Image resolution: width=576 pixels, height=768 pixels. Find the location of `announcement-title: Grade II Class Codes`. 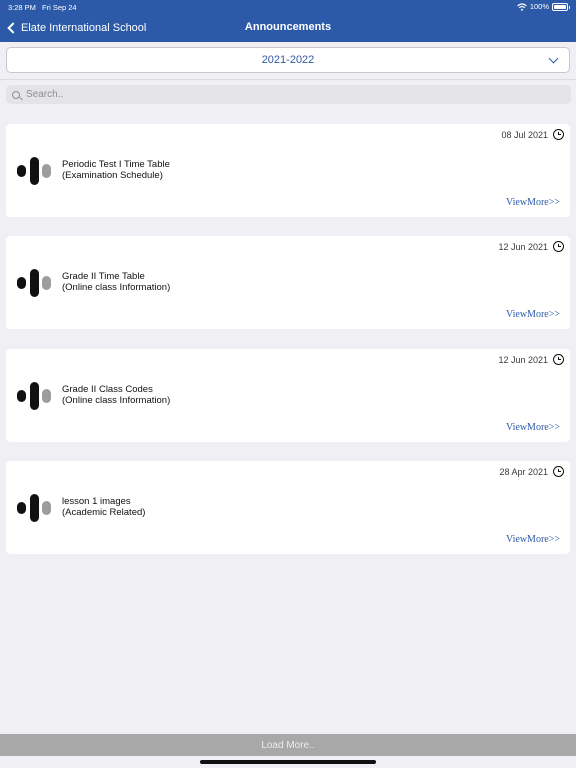

announcement-title: Grade II Class Codes is located at coordinates (107, 389).